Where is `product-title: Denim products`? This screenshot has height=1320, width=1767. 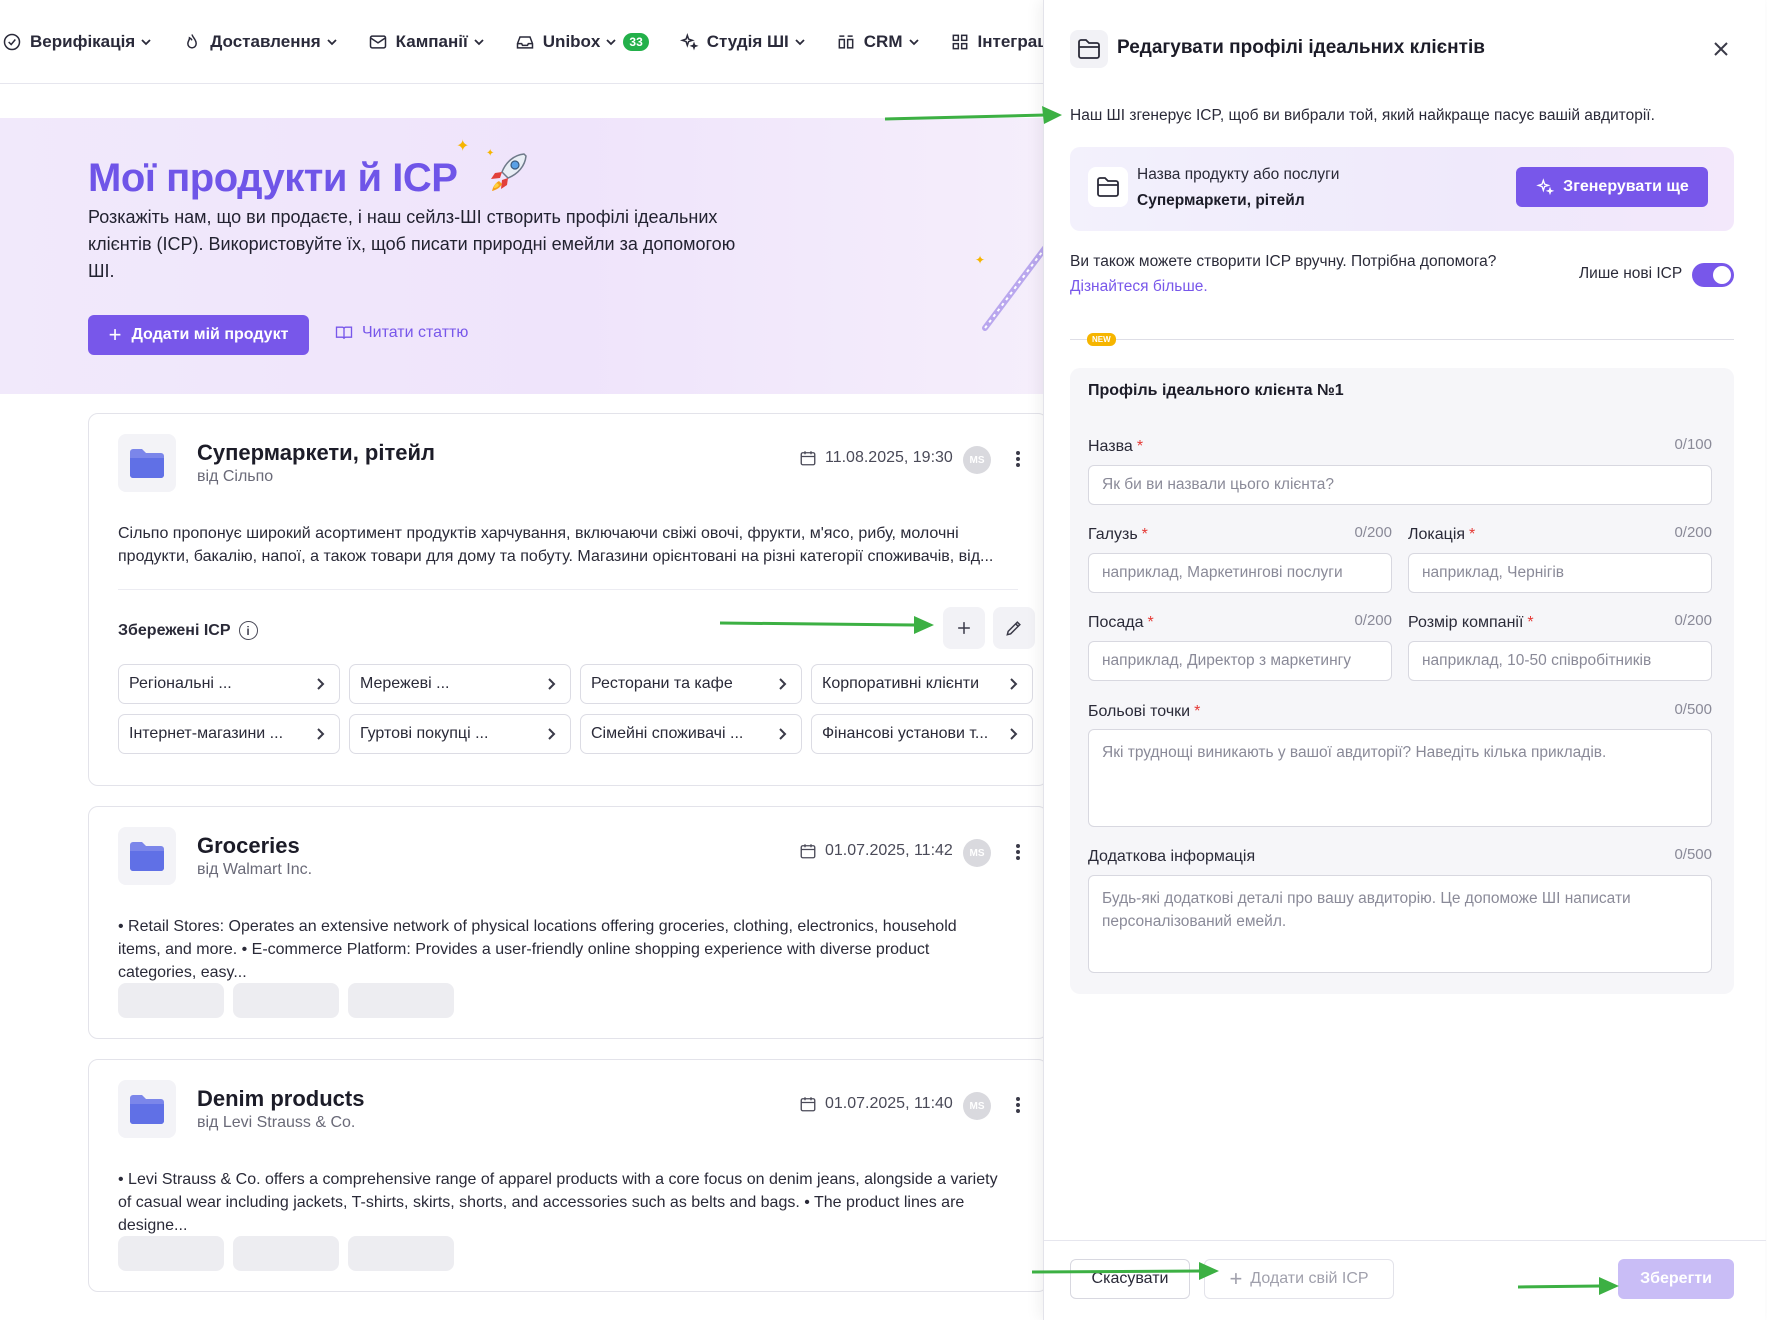 product-title: Denim products is located at coordinates (281, 1098).